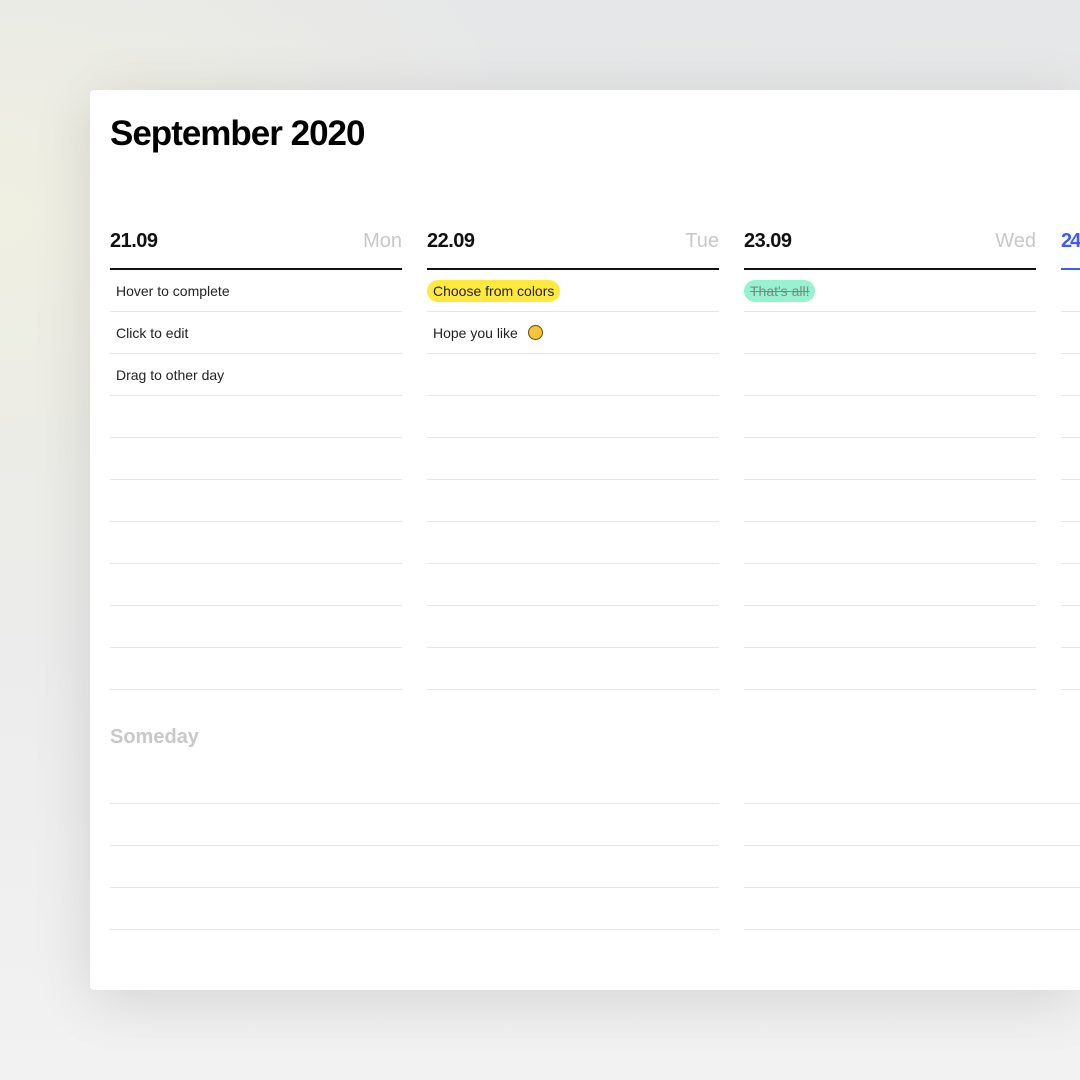 Image resolution: width=1080 pixels, height=1080 pixels. Describe the element at coordinates (702, 241) in the screenshot. I see `day-weekday: Tue` at that location.